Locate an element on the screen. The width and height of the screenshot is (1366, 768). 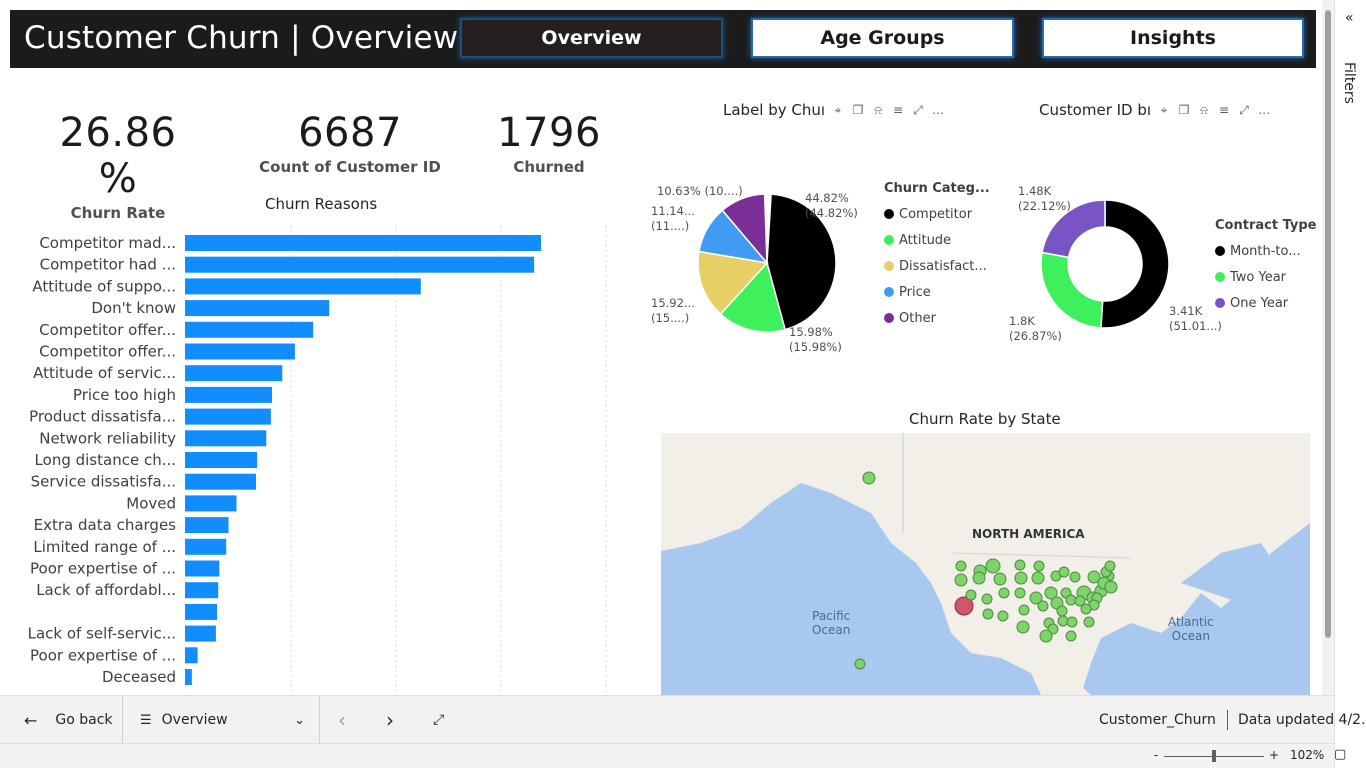
prev-page-button: ‹ is located at coordinates (342, 720).